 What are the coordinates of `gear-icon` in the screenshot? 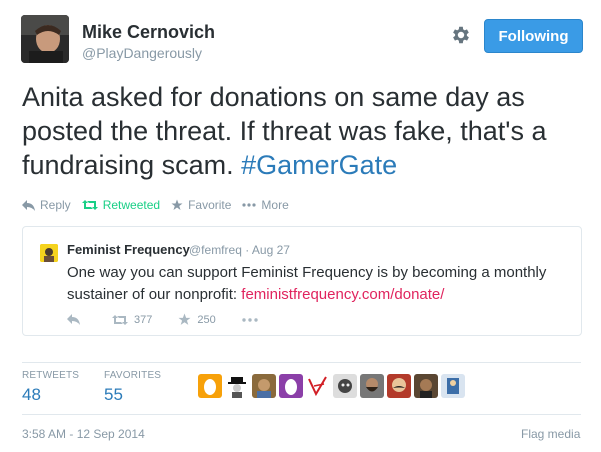 It's located at (461, 35).